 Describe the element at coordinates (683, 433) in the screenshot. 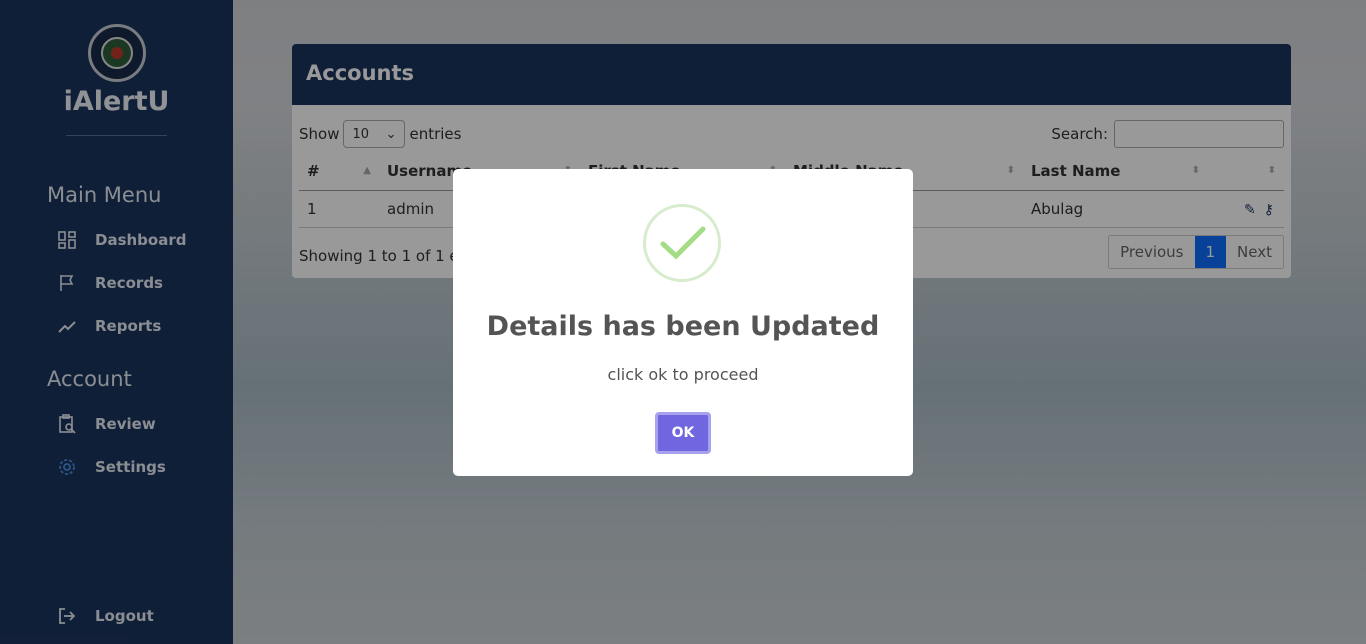

I see `ok-button: OK` at that location.